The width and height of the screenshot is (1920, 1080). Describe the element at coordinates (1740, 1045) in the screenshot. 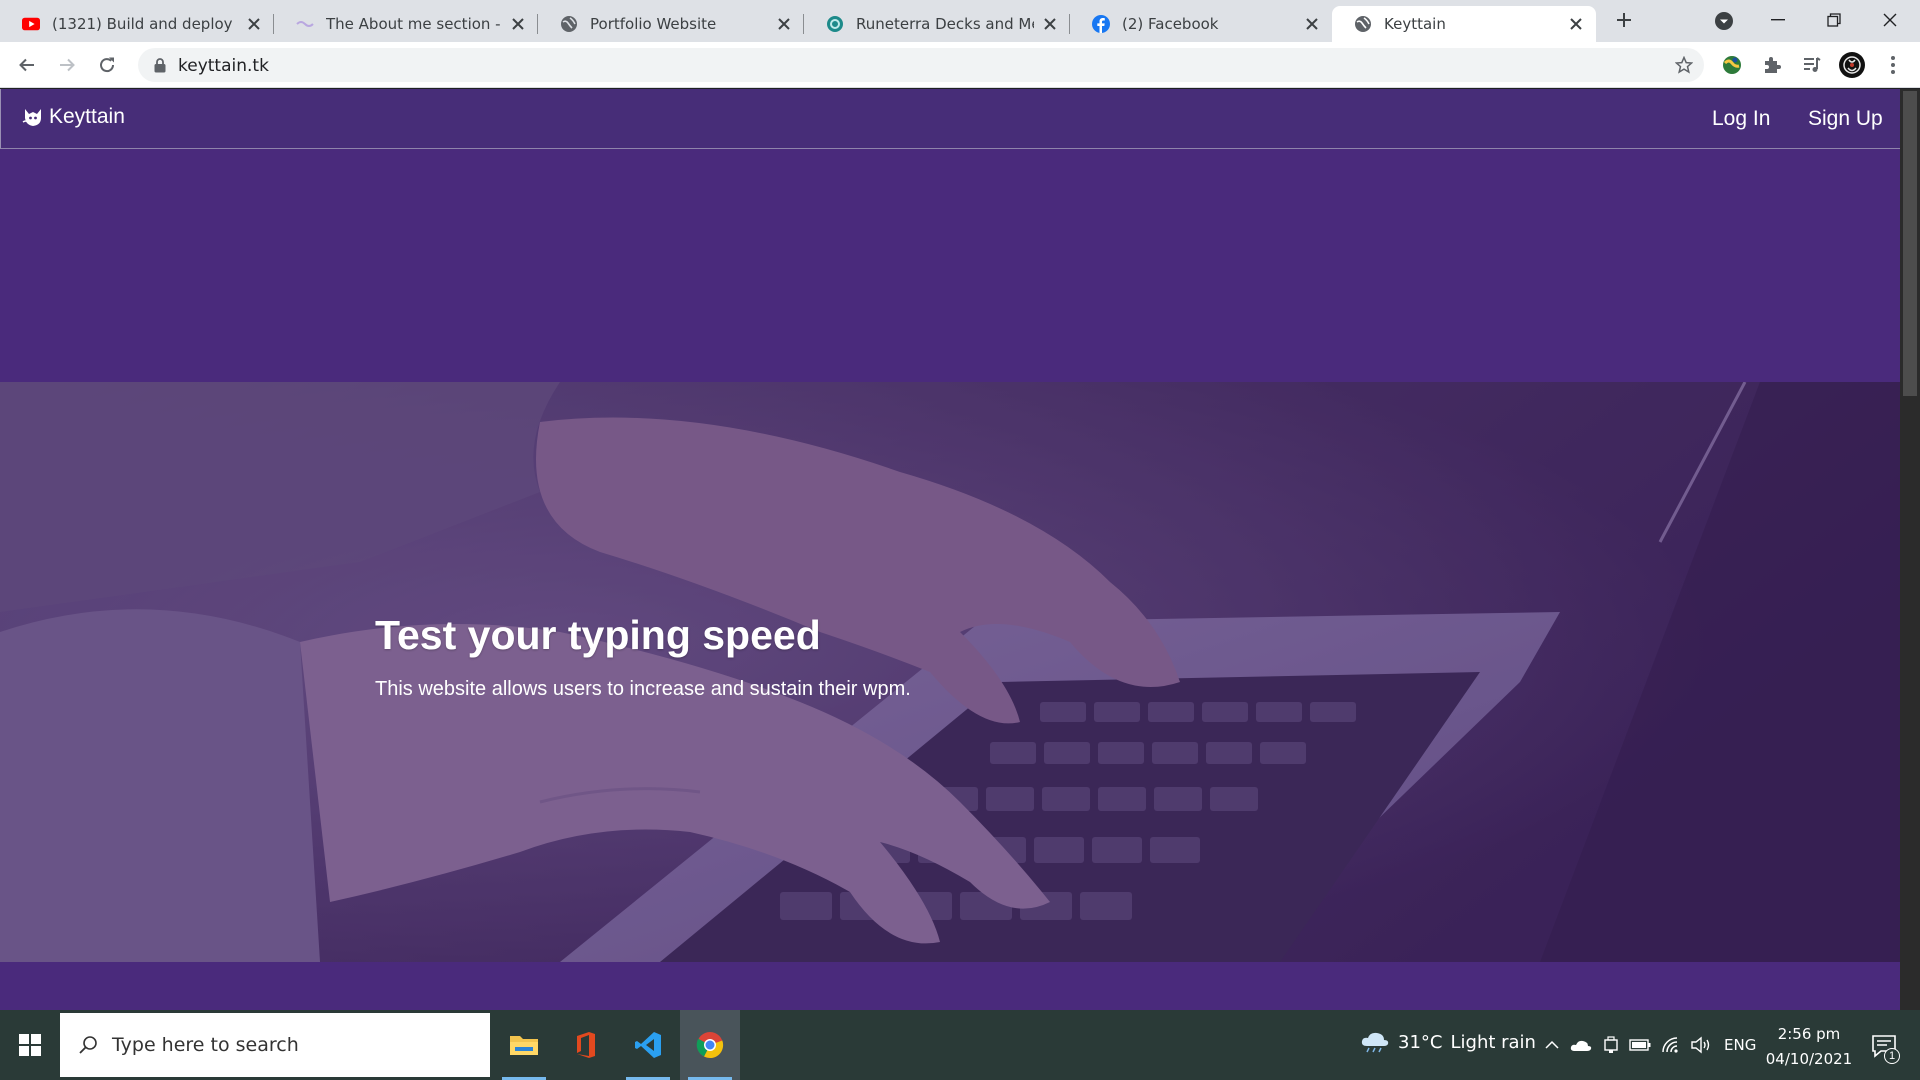

I see `language-indicator: ENG` at that location.